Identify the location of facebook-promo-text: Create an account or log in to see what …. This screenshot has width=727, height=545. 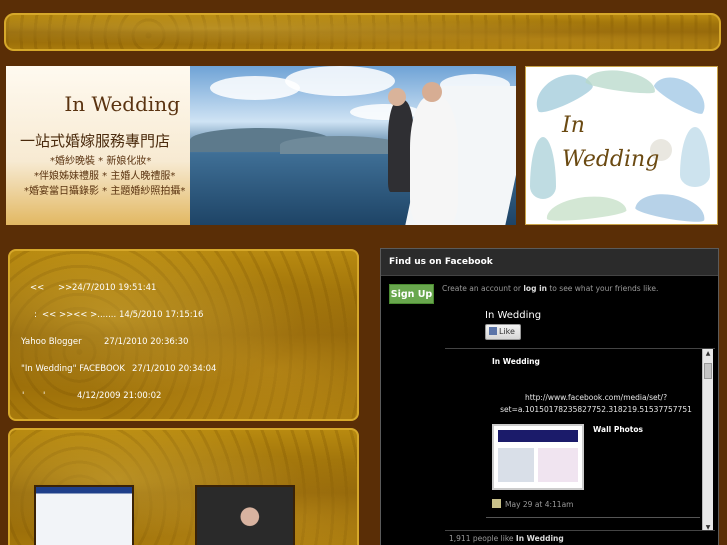
(550, 288).